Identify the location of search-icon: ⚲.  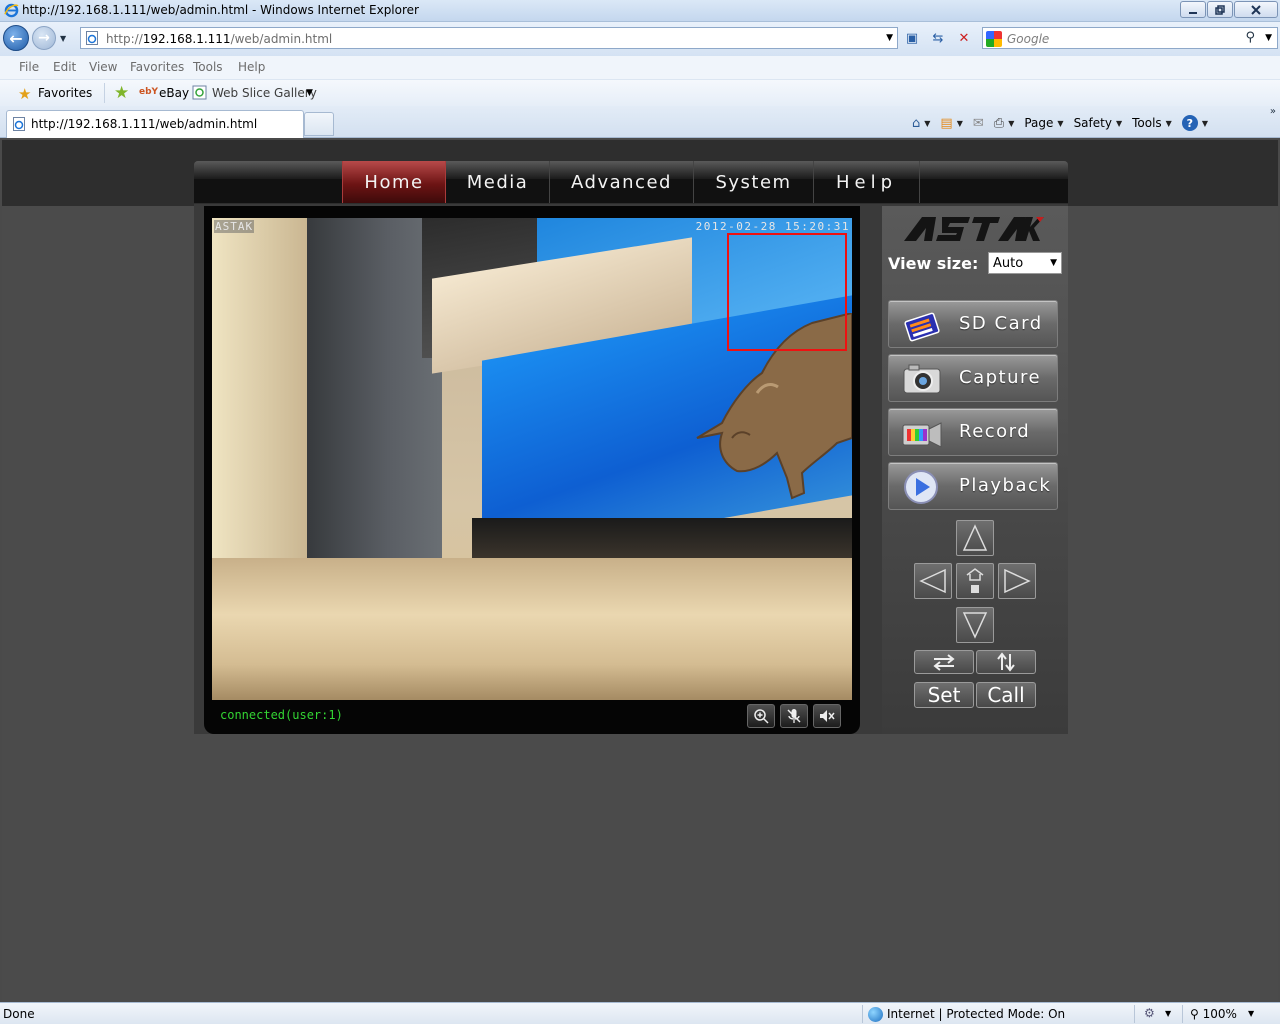
(1250, 37).